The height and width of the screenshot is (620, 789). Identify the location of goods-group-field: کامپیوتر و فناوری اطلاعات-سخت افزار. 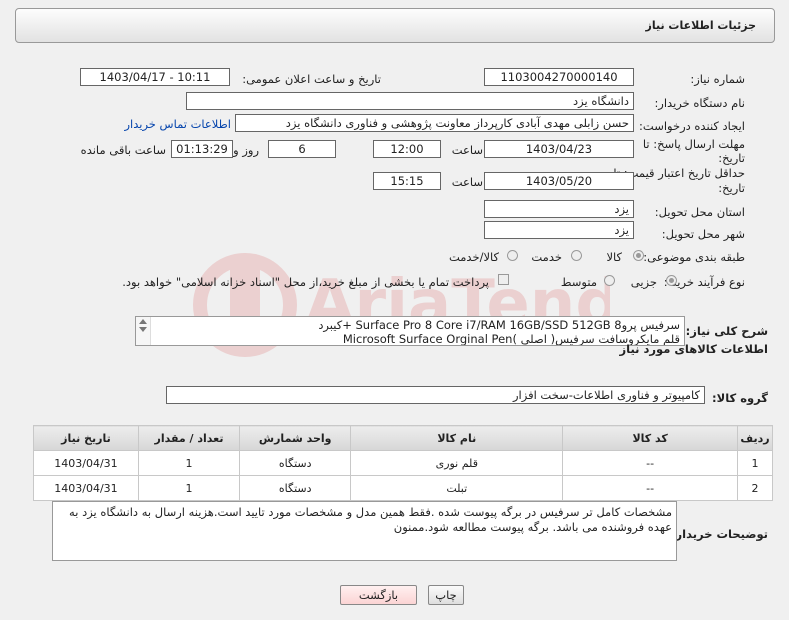
(435, 395).